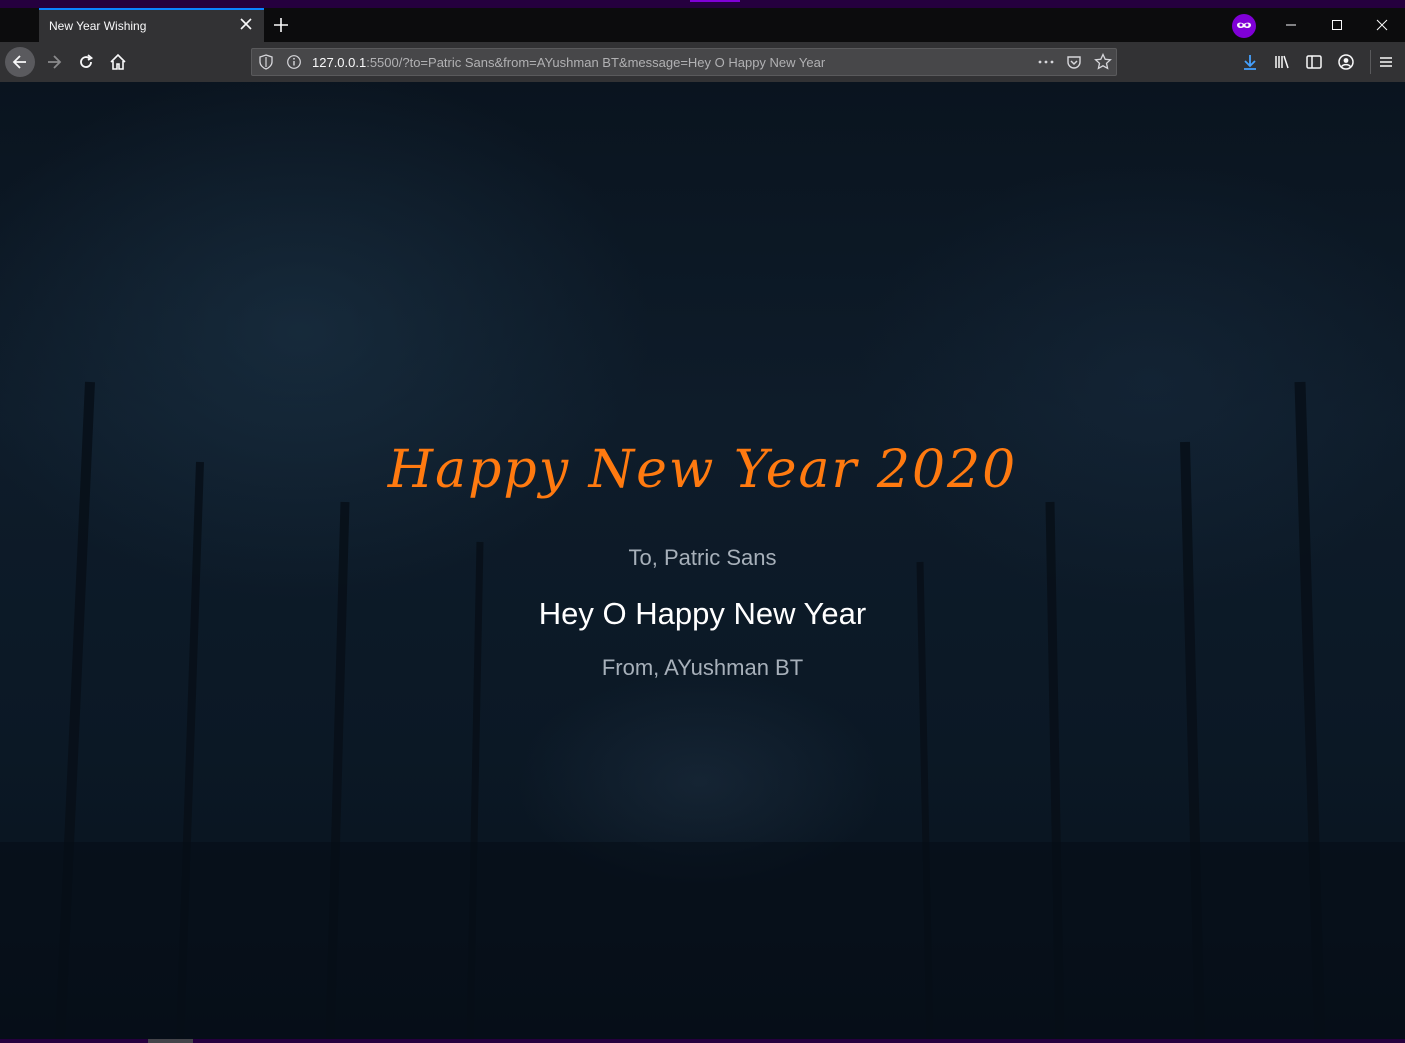 This screenshot has width=1405, height=1043. I want to click on bottom-thumb, so click(170, 1041).